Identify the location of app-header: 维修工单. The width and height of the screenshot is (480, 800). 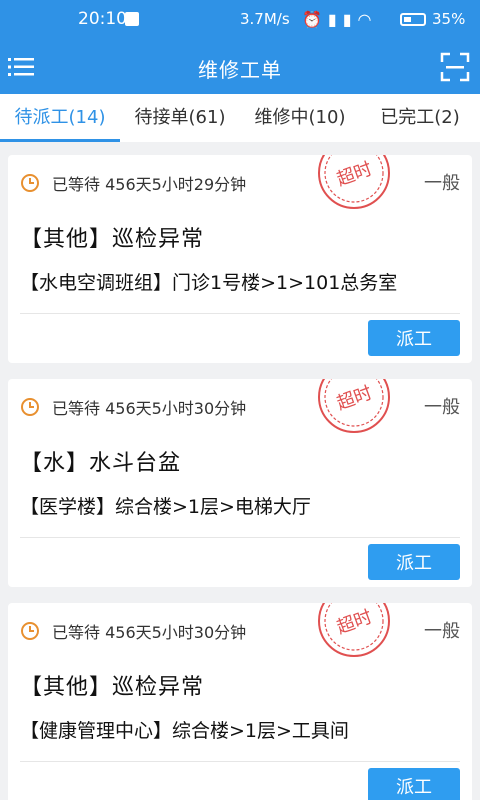
(240, 67).